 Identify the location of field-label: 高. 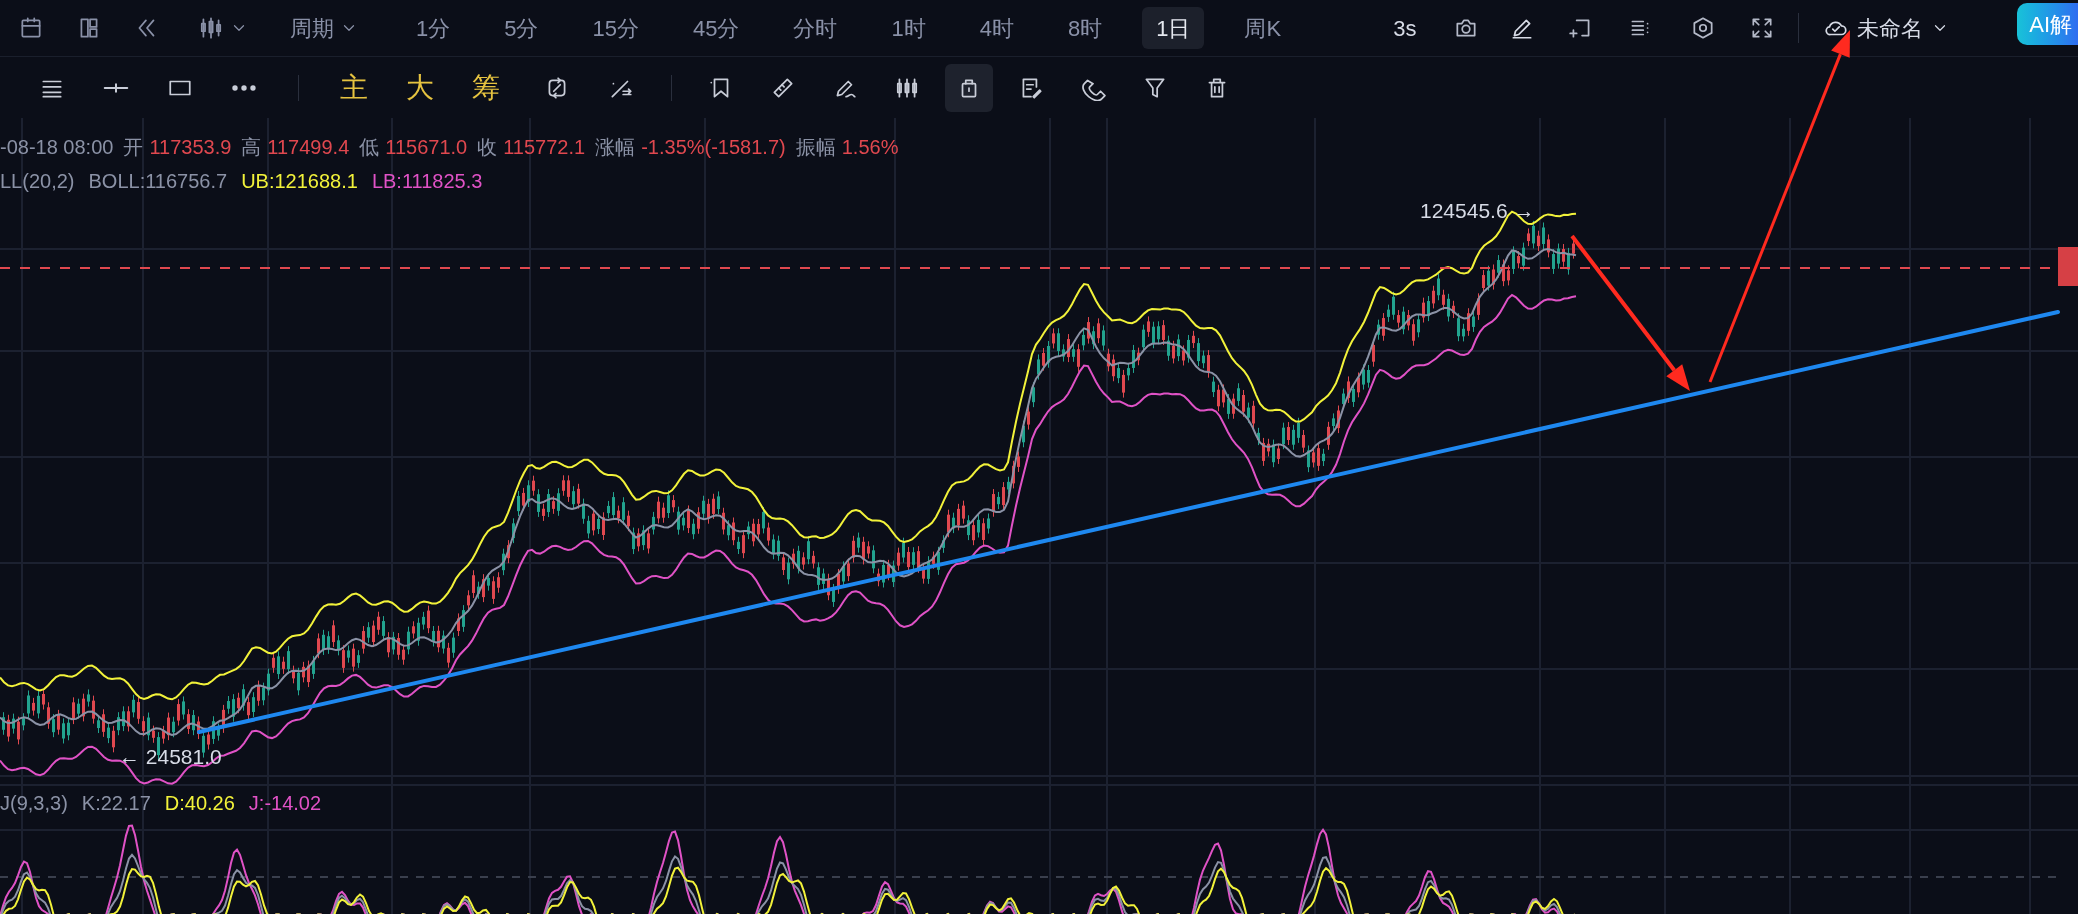
(251, 147).